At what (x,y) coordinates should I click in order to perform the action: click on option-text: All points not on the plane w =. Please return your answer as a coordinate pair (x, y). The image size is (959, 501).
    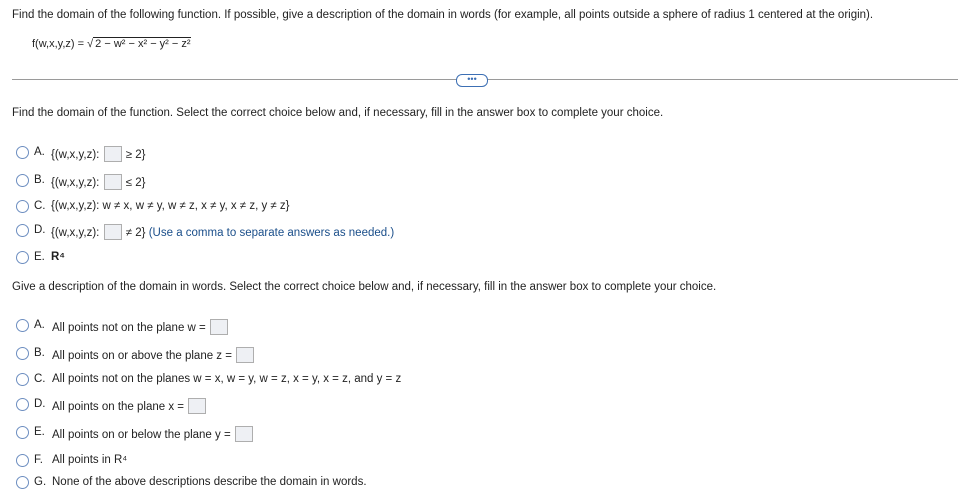
    Looking at the image, I should click on (140, 327).